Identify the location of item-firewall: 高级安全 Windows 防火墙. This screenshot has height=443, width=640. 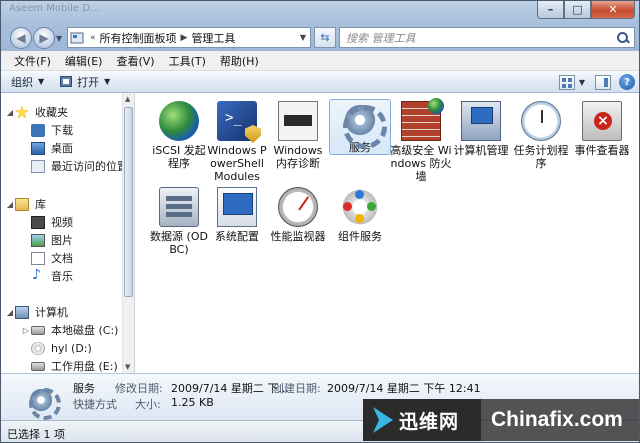
(421, 140).